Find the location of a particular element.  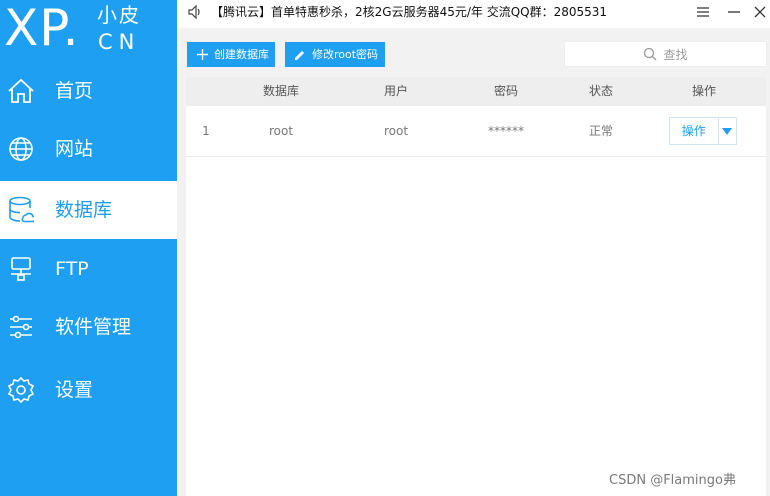

sidebar-item-settings: 设置 is located at coordinates (88, 390).